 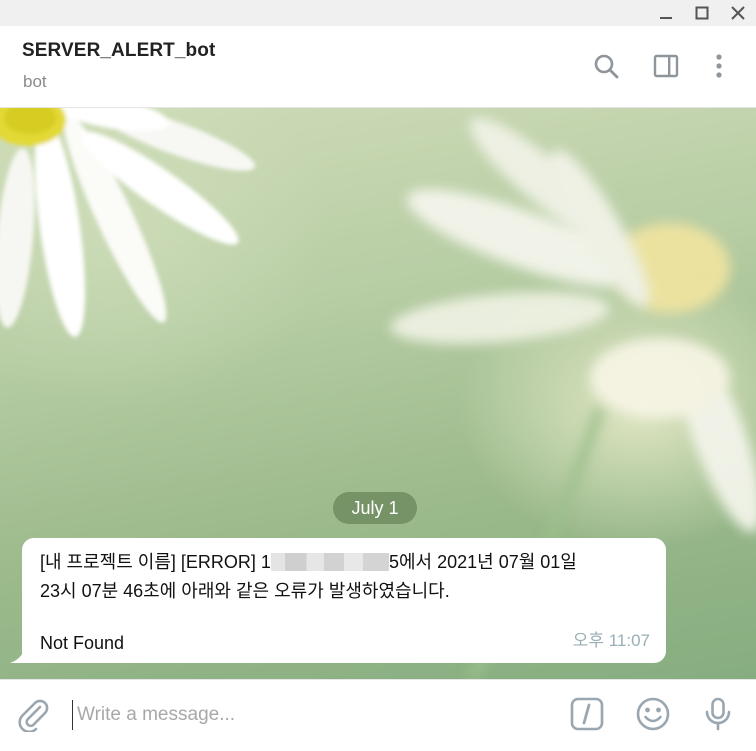 I want to click on chat-title: SERVER_ALERT_bot, so click(x=118, y=51).